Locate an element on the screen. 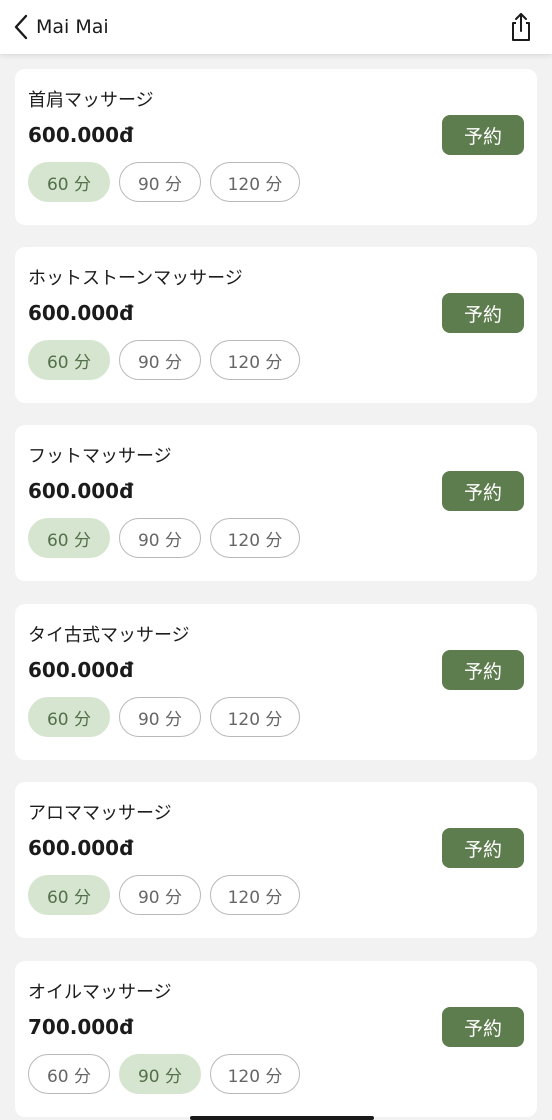 The width and height of the screenshot is (552, 1120). home-indicator is located at coordinates (282, 1118).